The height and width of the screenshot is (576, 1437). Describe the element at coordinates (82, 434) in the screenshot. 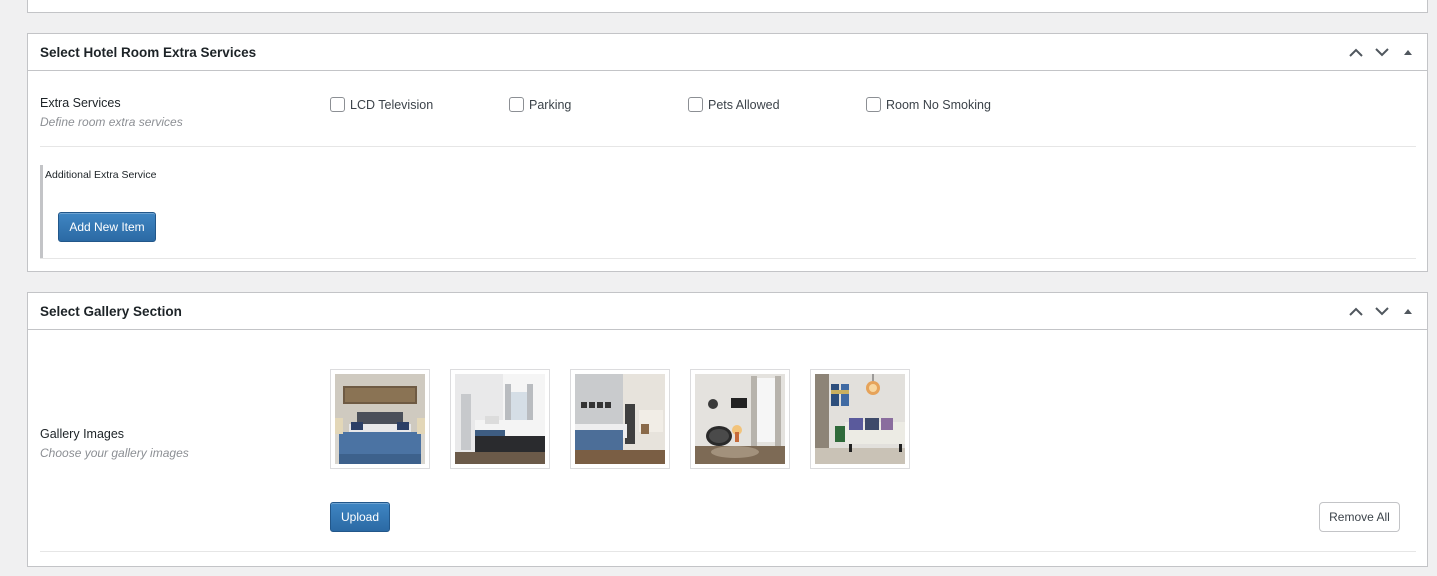

I see `gallery-field-title: Gallery Images` at that location.